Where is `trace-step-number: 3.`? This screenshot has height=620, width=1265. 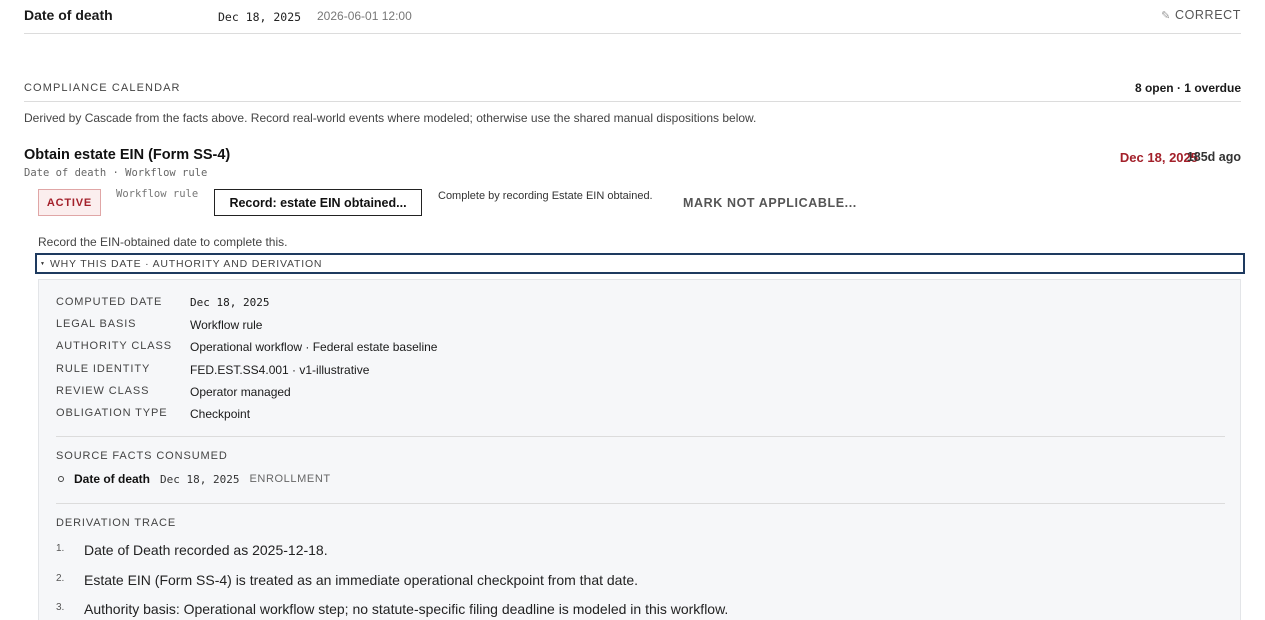 trace-step-number: 3. is located at coordinates (60, 607).